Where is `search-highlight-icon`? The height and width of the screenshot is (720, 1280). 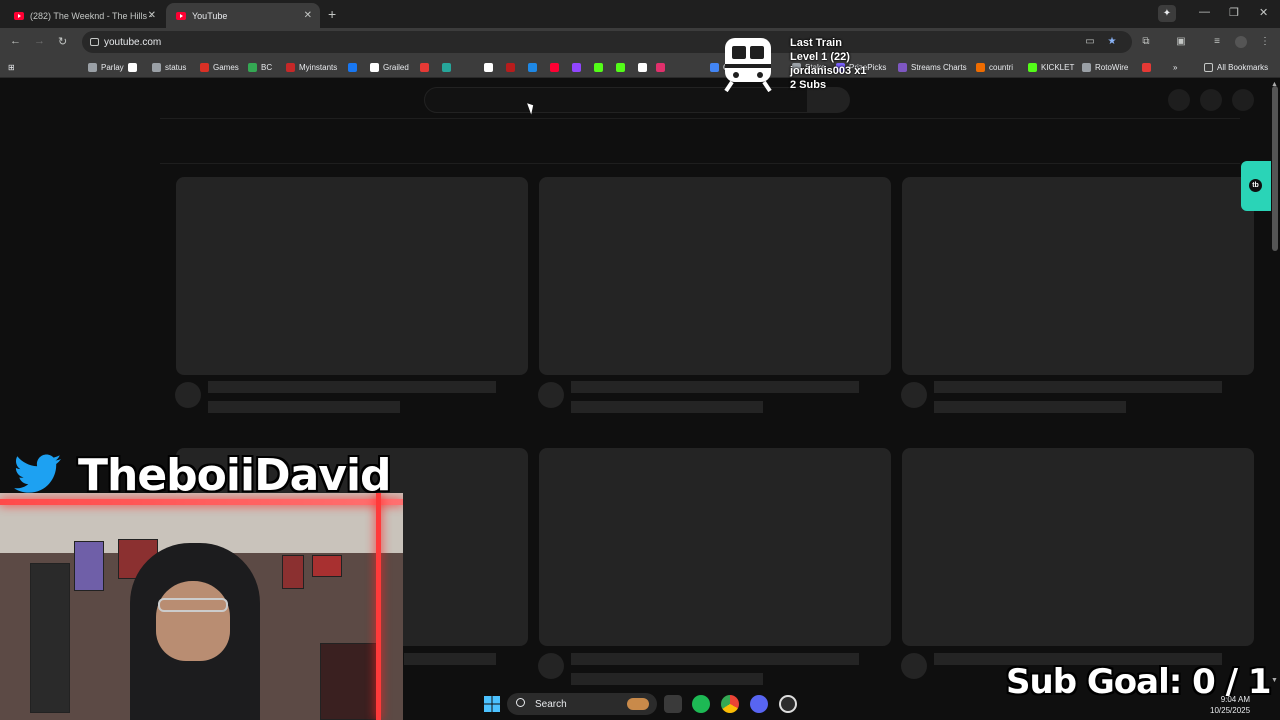 search-highlight-icon is located at coordinates (638, 704).